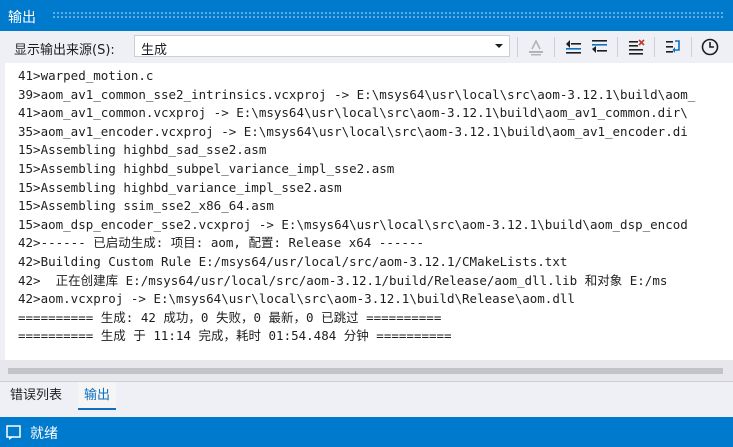 Image resolution: width=733 pixels, height=447 pixels. I want to click on source-label: 显示输出来源(S):, so click(64, 50).